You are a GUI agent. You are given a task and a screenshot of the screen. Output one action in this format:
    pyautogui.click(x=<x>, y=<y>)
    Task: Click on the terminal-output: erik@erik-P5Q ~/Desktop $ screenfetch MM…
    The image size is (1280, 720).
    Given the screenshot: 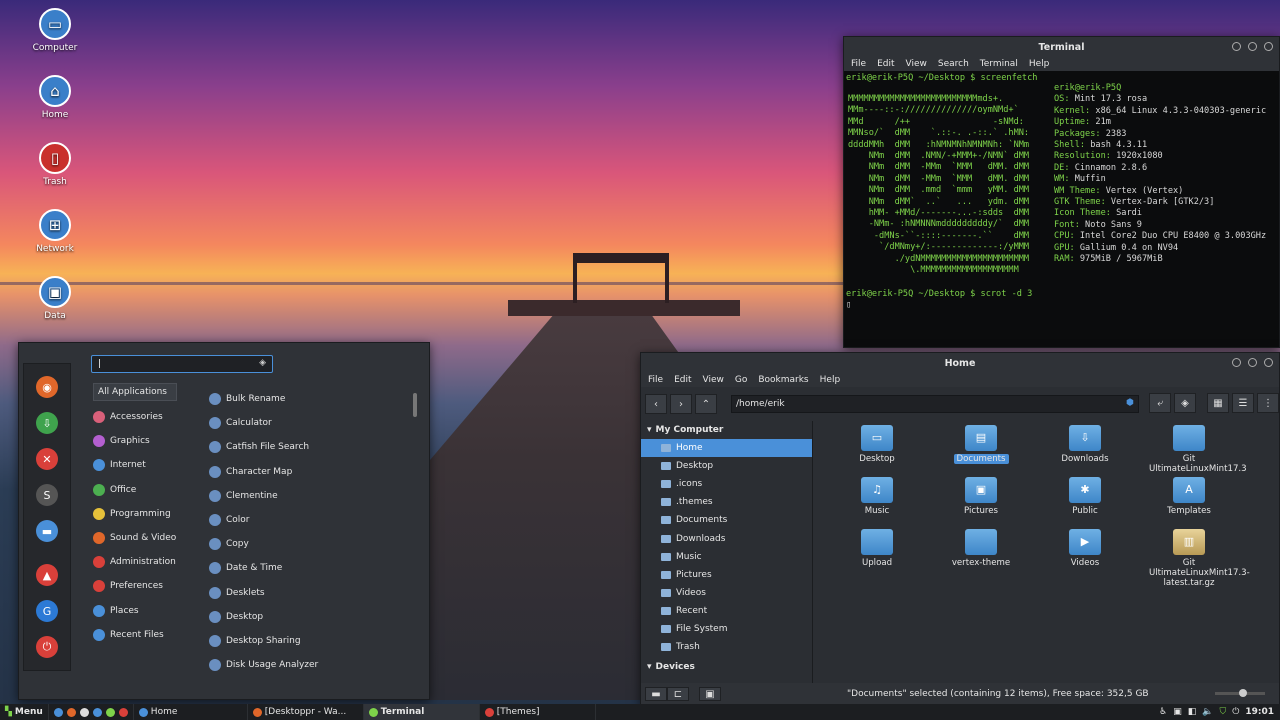 What is the action you would take?
    pyautogui.click(x=1061, y=209)
    